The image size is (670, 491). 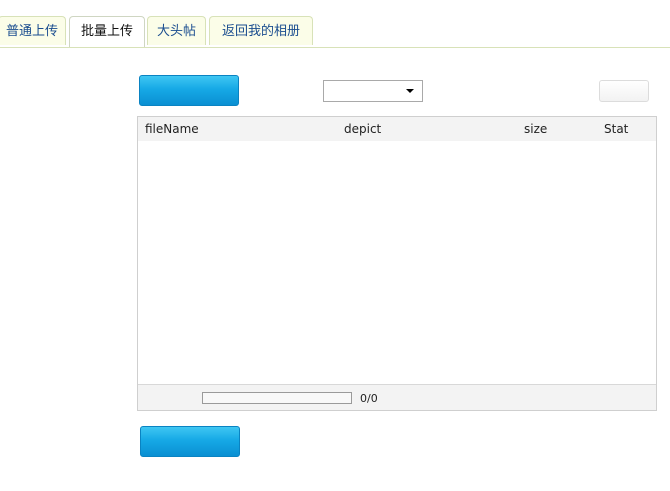 What do you see at coordinates (397, 129) in the screenshot?
I see `file-list-header: fileName depict size Stat` at bounding box center [397, 129].